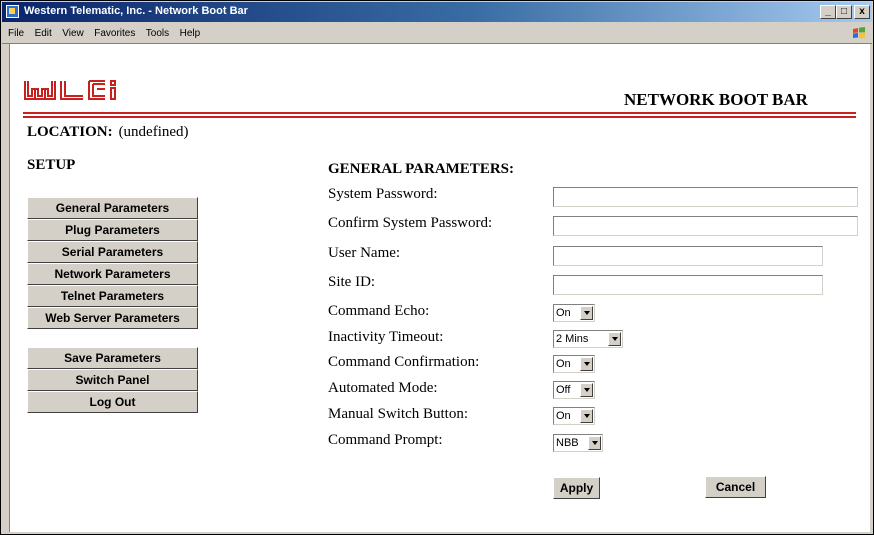 This screenshot has width=874, height=535. I want to click on switch-panel-button: Switch Panel, so click(112, 380).